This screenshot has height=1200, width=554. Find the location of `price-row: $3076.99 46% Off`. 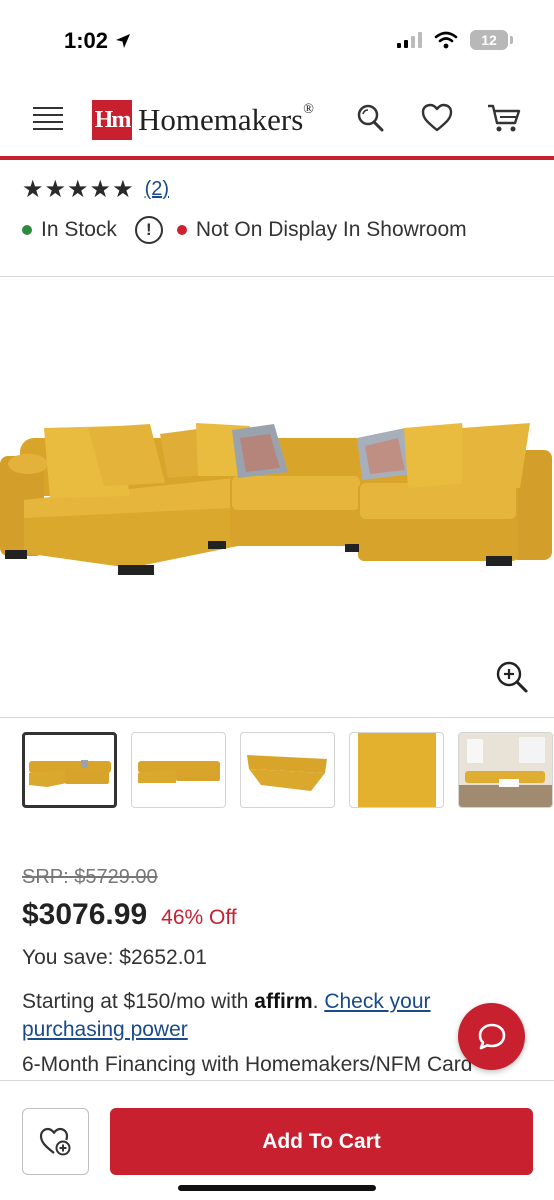

price-row: $3076.99 46% Off is located at coordinates (129, 915).